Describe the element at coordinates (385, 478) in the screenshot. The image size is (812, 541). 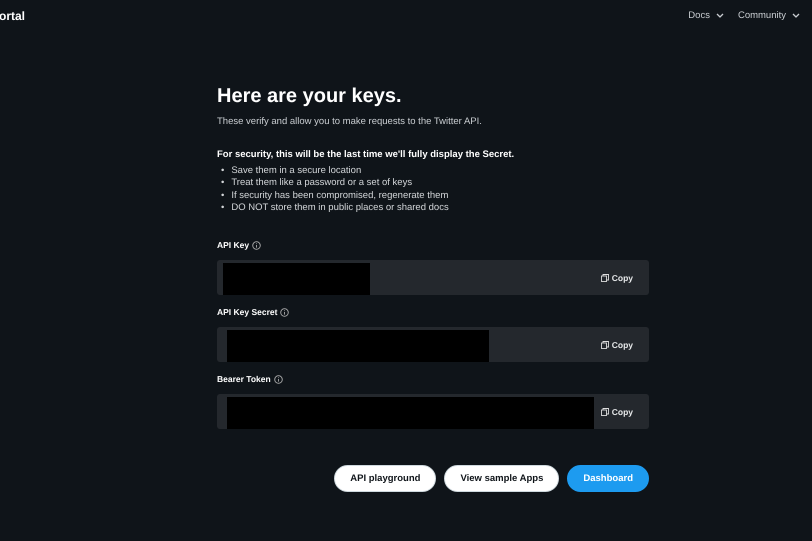
I see `link-button: API playground` at that location.